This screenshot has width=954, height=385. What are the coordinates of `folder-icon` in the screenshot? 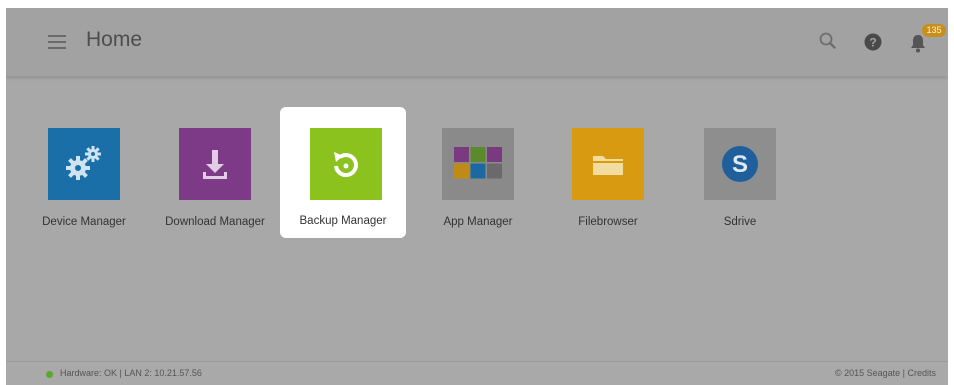 It's located at (608, 164).